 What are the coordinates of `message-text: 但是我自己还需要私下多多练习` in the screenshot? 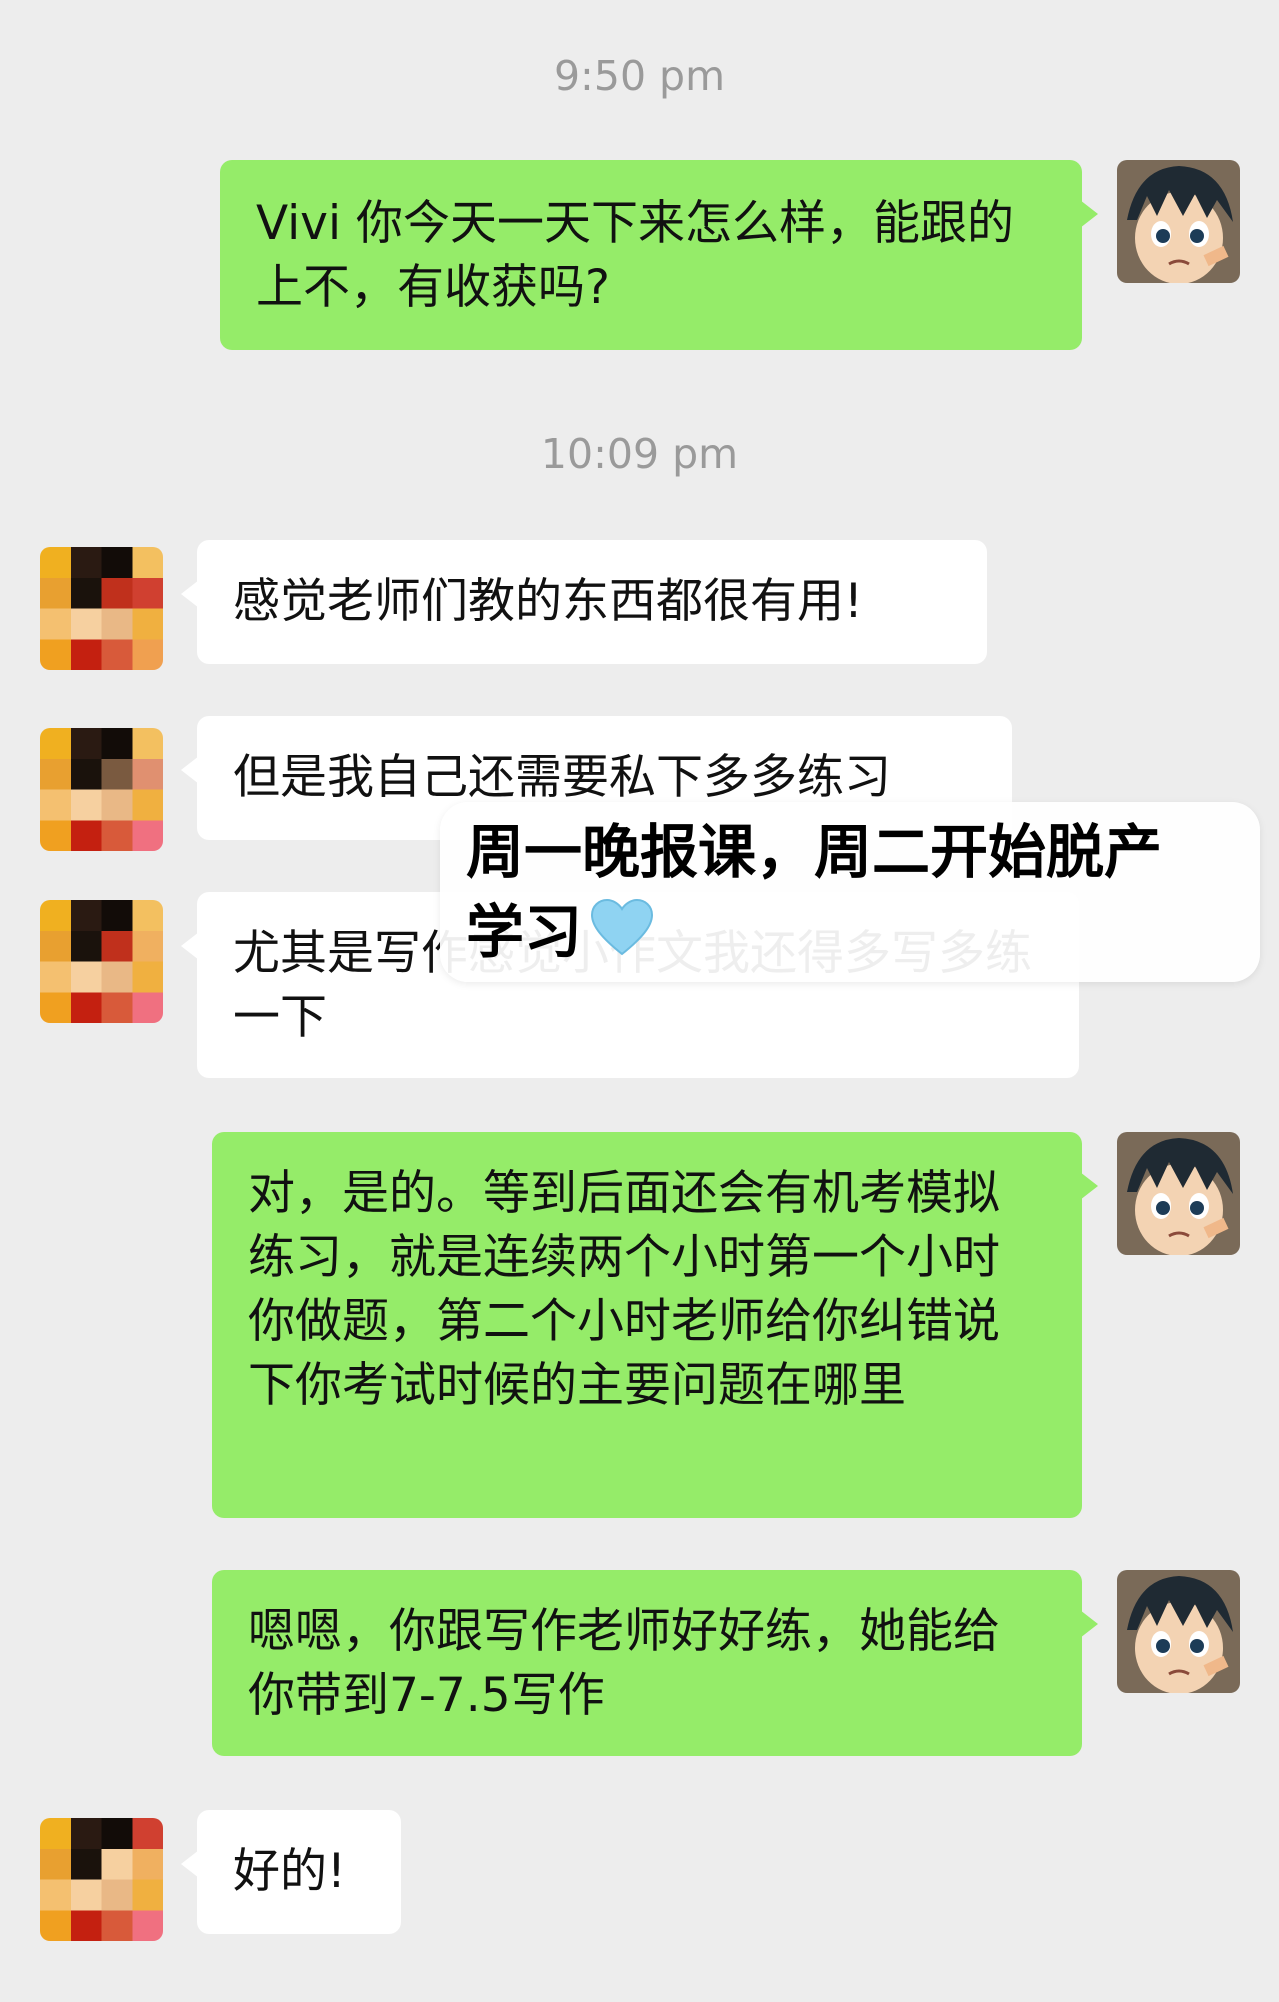 It's located at (562, 777).